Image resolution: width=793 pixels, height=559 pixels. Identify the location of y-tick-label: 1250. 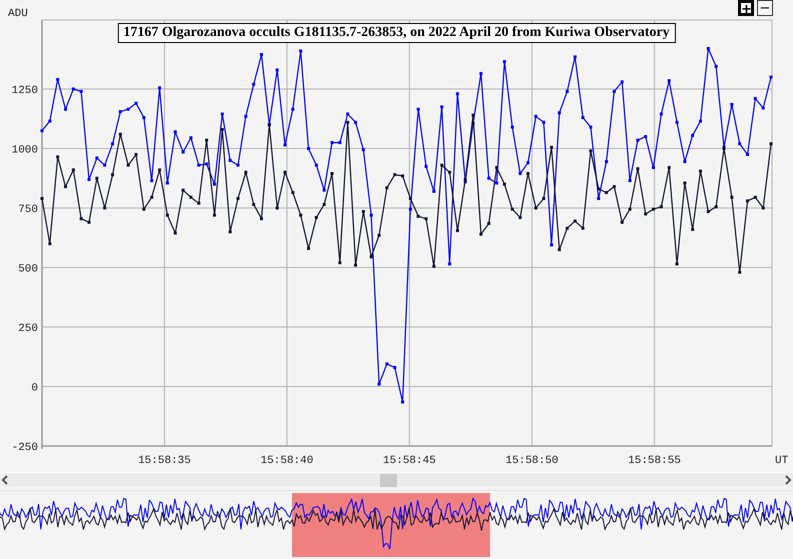
(25, 91).